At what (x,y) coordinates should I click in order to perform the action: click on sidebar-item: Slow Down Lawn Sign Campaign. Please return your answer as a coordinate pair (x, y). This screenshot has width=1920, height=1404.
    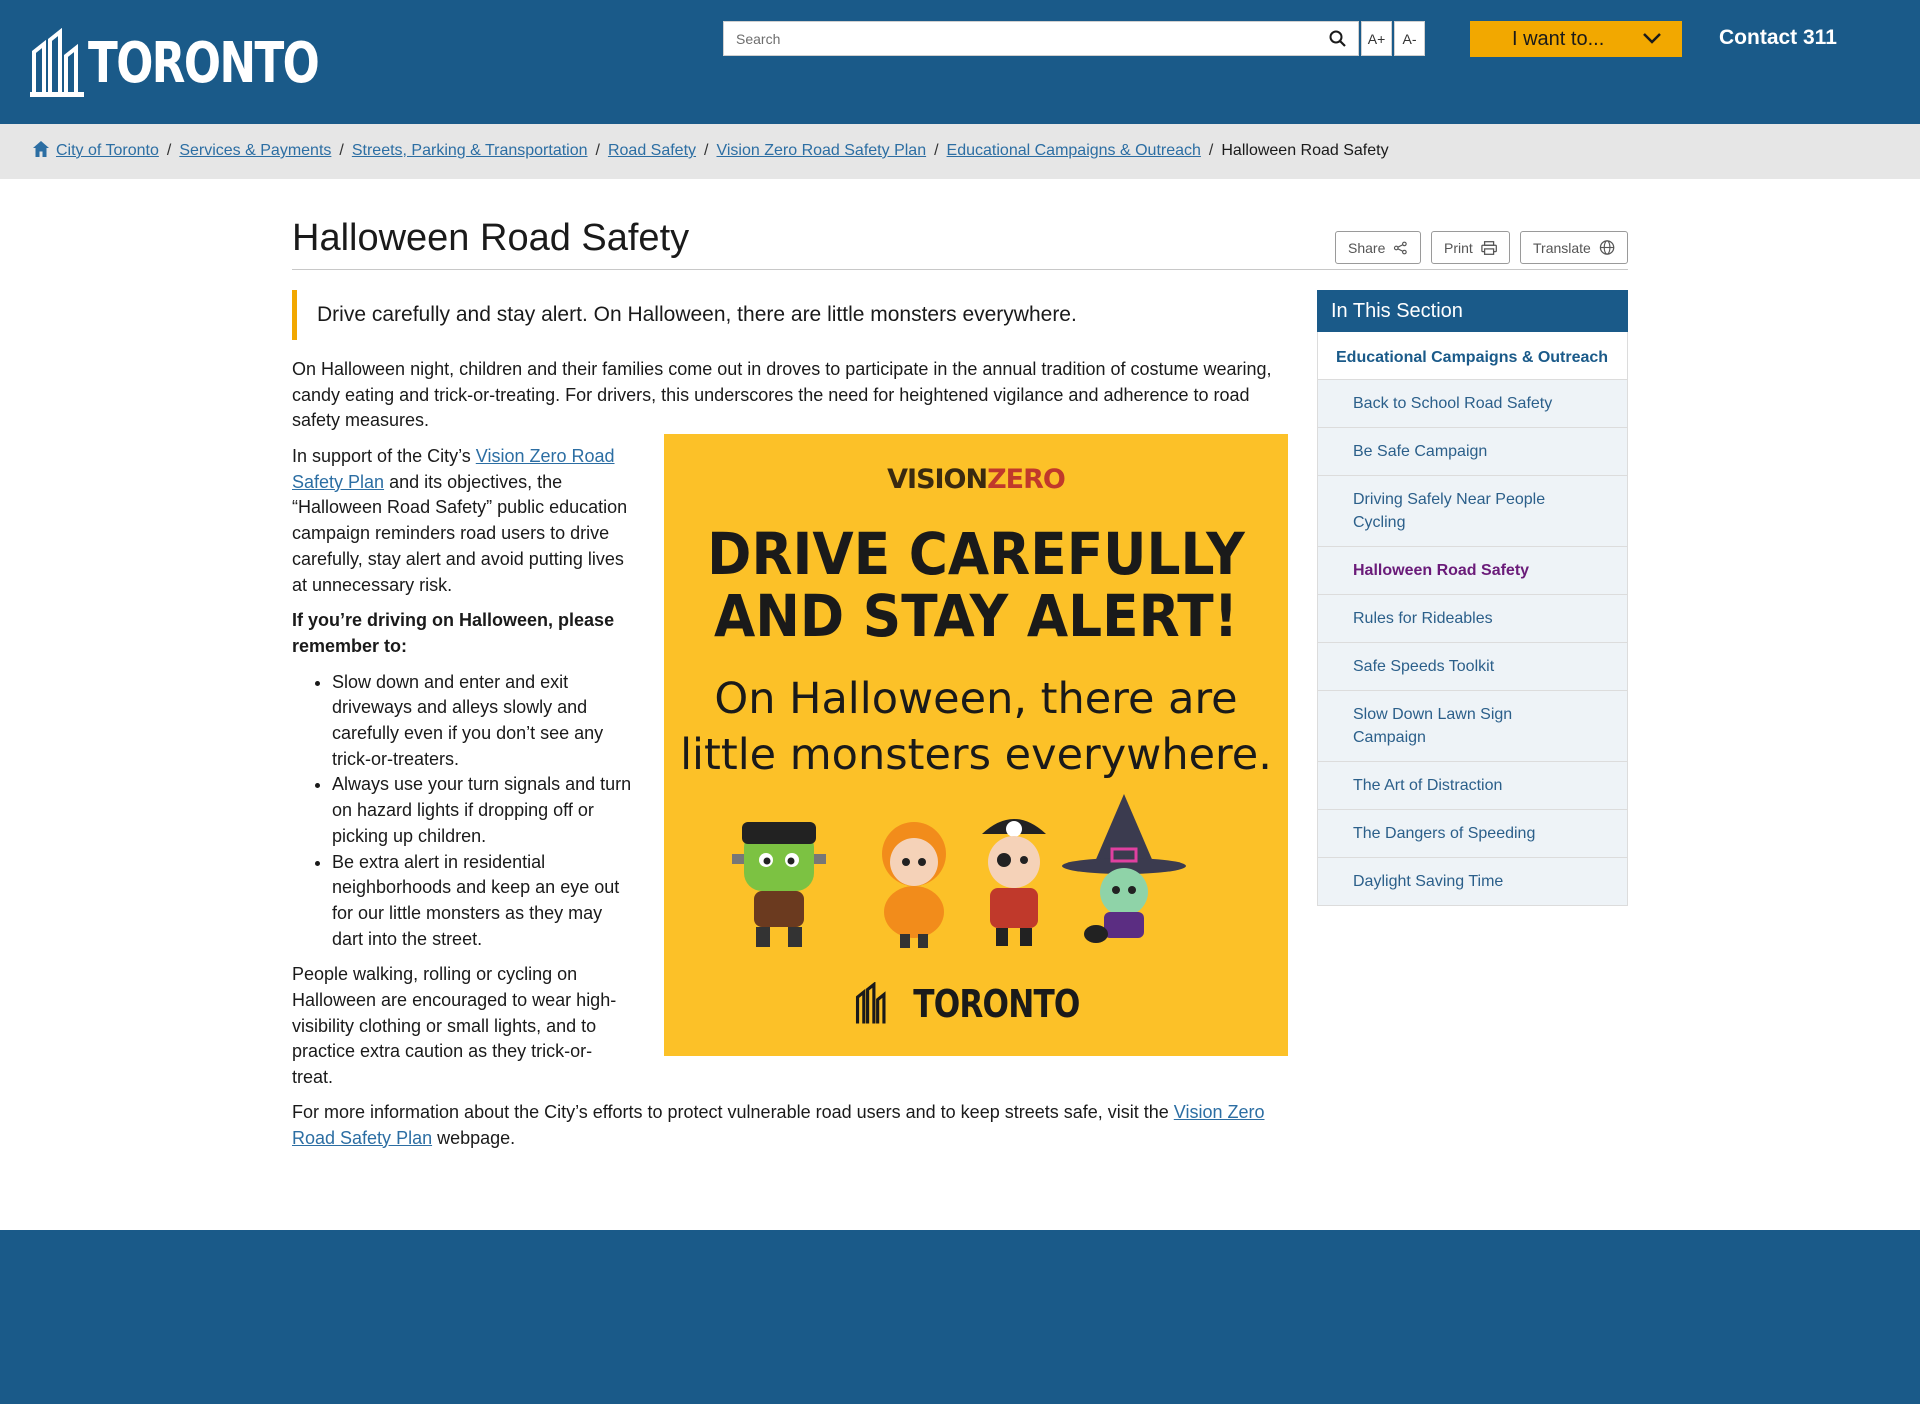
    Looking at the image, I should click on (1472, 726).